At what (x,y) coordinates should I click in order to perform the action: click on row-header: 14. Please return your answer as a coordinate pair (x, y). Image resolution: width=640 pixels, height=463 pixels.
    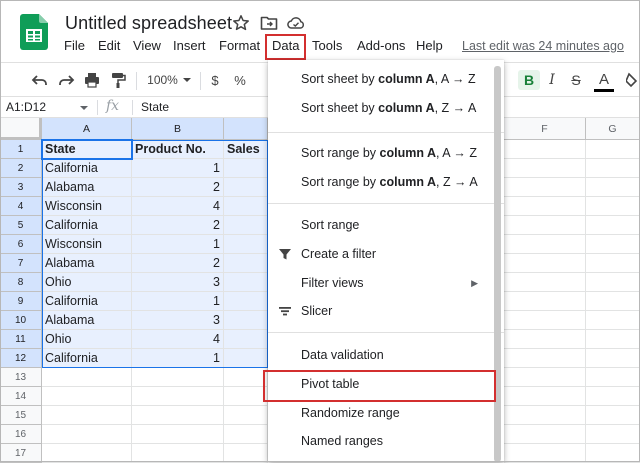
    Looking at the image, I should click on (21, 396).